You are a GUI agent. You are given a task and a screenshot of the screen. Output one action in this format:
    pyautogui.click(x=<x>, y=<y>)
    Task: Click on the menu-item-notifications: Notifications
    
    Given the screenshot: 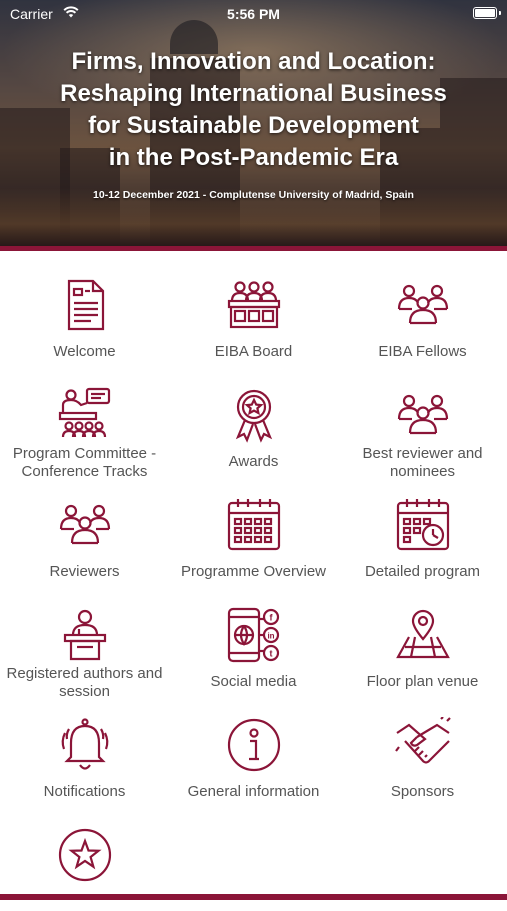 What is the action you would take?
    pyautogui.click(x=84, y=746)
    